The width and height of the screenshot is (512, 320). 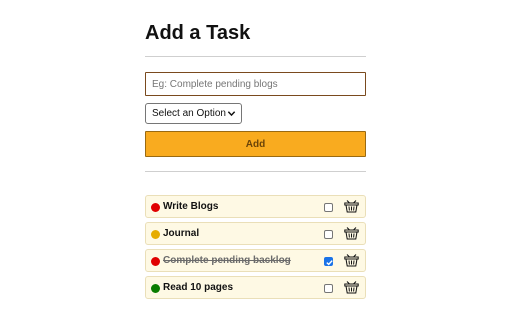 What do you see at coordinates (227, 260) in the screenshot?
I see `task-label: Complete pending backlog` at bounding box center [227, 260].